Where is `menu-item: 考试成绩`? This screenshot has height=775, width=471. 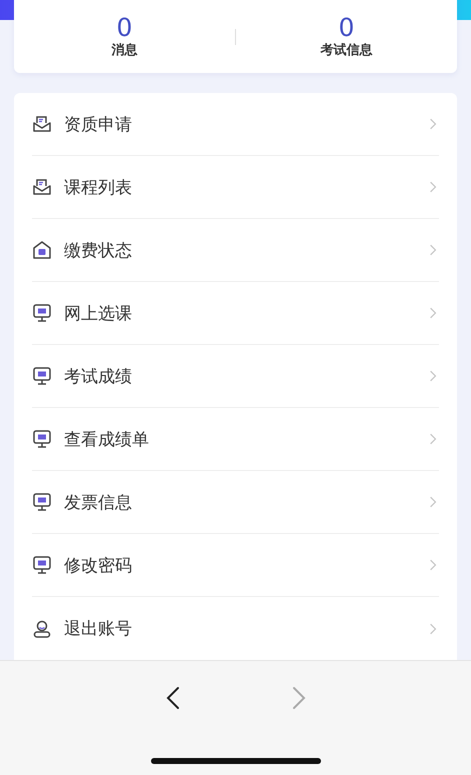 menu-item: 考试成绩 is located at coordinates (235, 376).